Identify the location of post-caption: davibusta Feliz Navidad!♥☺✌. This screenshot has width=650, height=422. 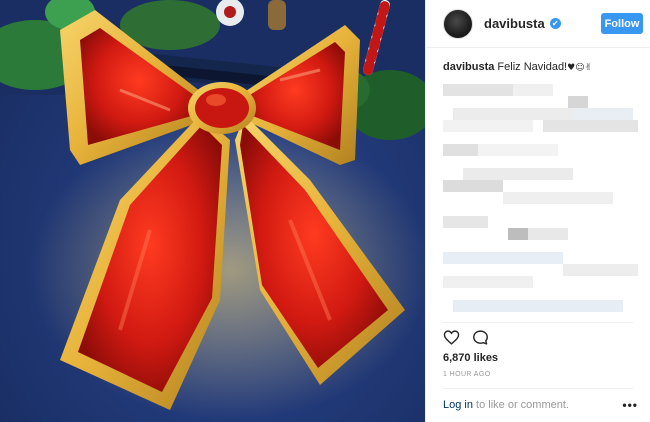
(543, 67).